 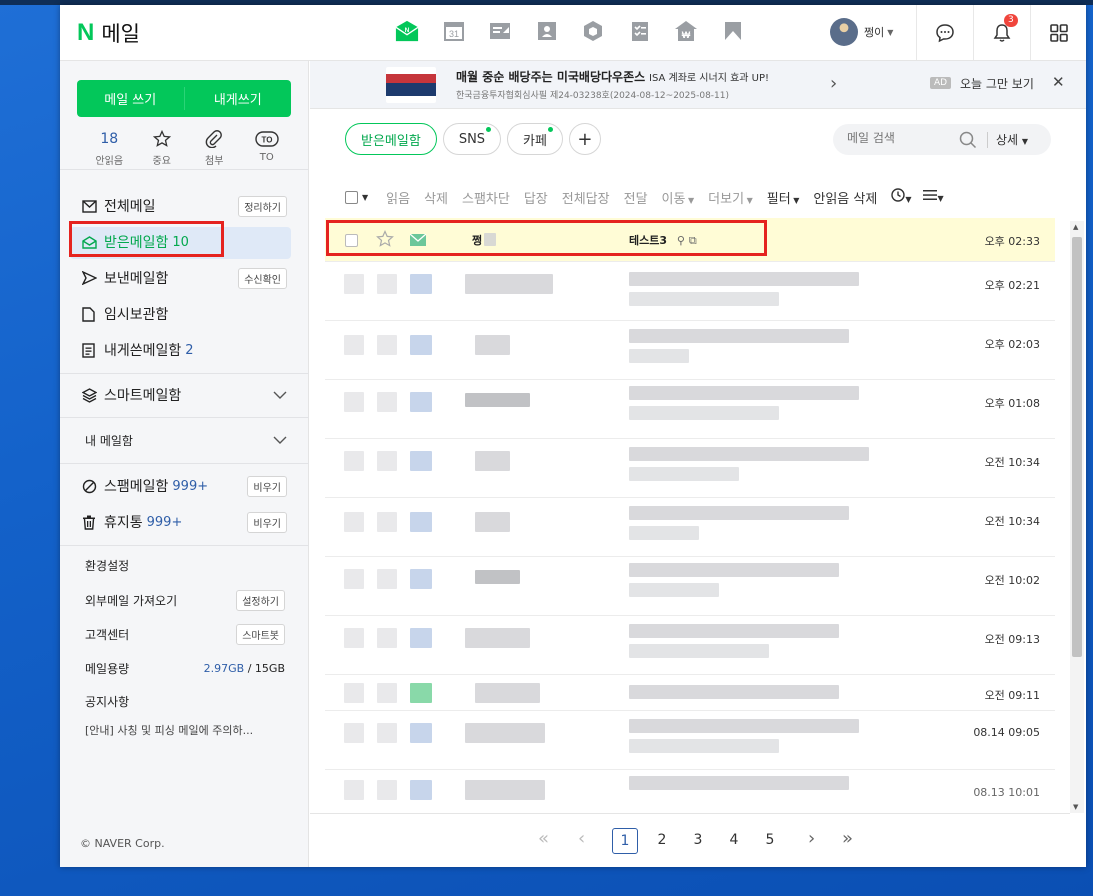 I want to click on pay-app-icon: ₩, so click(x=686, y=31).